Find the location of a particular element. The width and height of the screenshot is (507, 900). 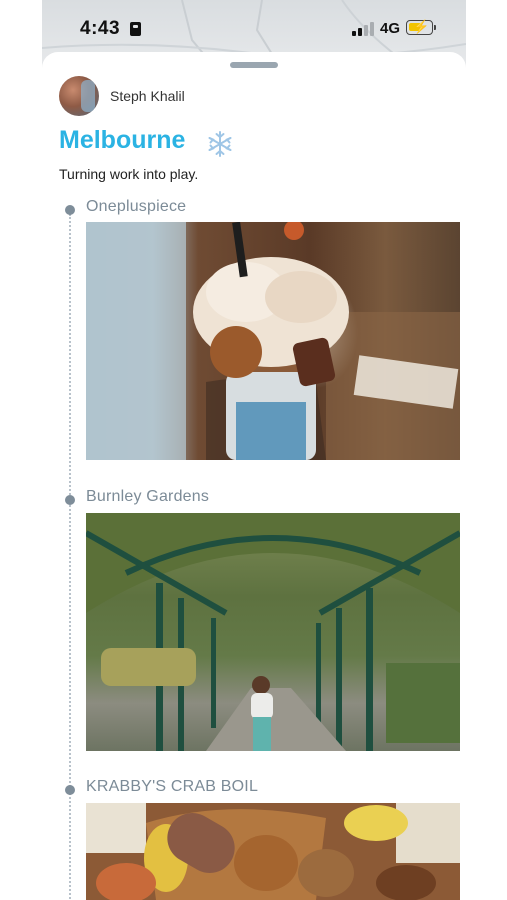

trip-subtitle: Turning work into play. is located at coordinates (129, 174).